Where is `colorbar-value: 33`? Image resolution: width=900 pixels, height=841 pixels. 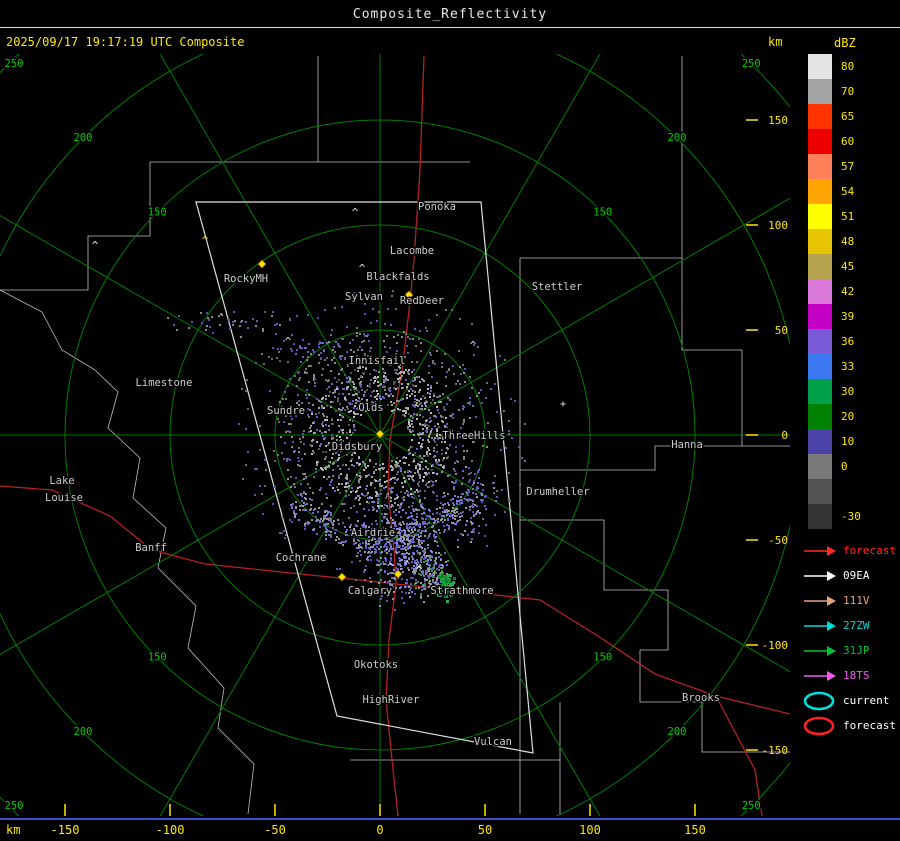
colorbar-value: 33 is located at coordinates (848, 366).